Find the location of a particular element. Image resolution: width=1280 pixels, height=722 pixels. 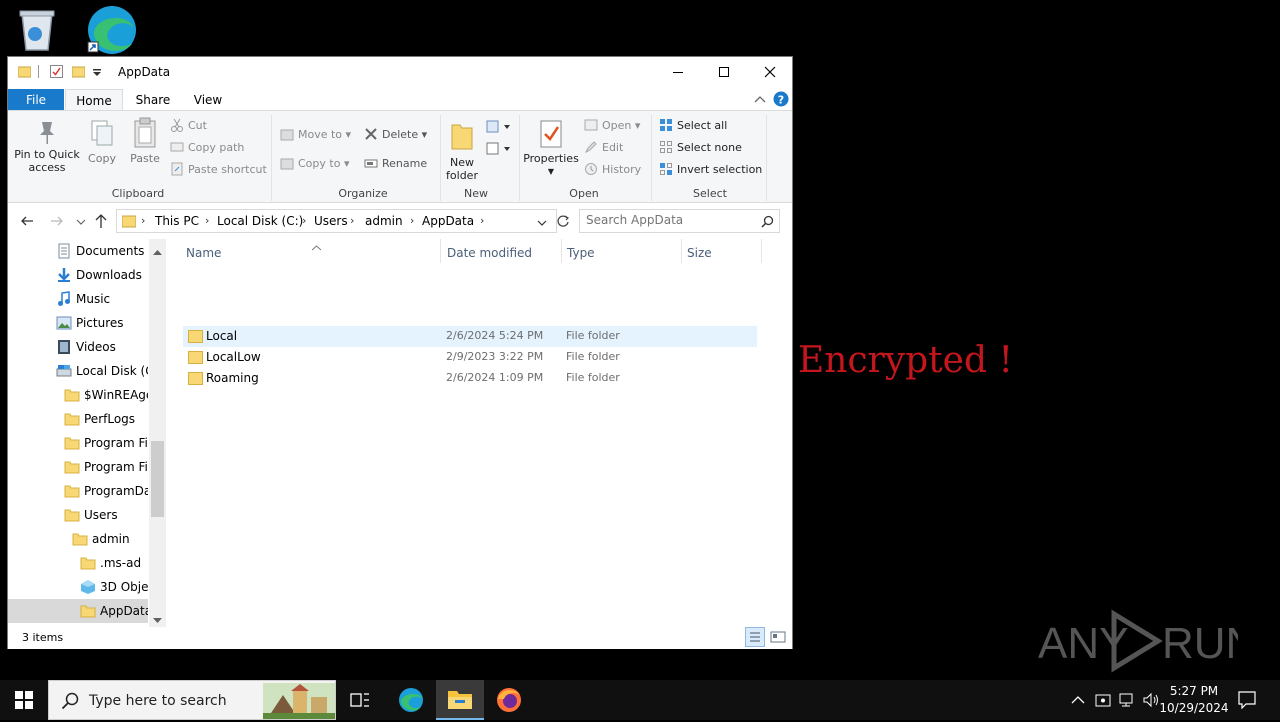

cut-button: Cut is located at coordinates (188, 126).